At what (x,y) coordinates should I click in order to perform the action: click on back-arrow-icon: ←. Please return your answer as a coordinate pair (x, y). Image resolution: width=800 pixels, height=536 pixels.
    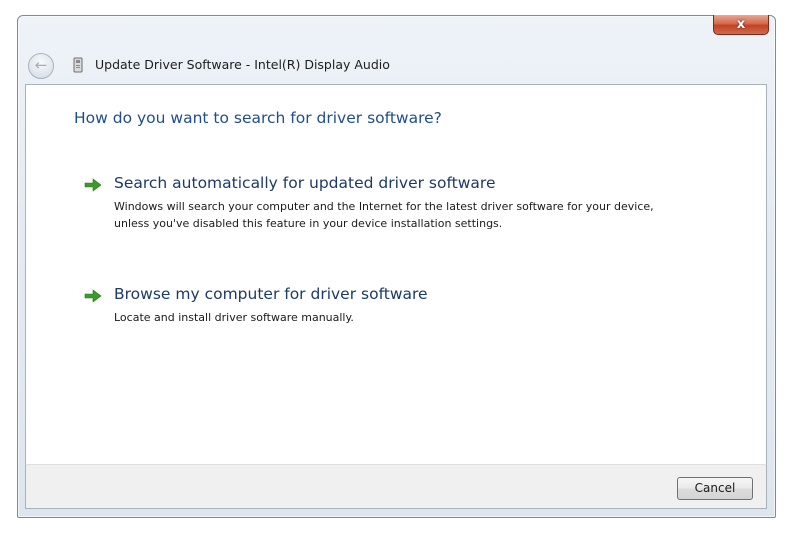
    Looking at the image, I should click on (41, 65).